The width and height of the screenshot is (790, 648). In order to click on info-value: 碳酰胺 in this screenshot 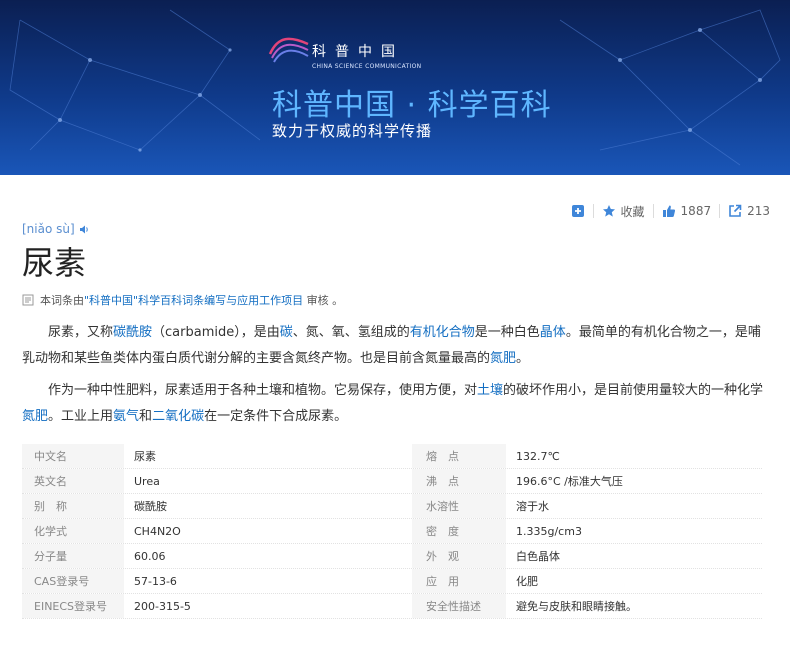, I will do `click(150, 506)`.